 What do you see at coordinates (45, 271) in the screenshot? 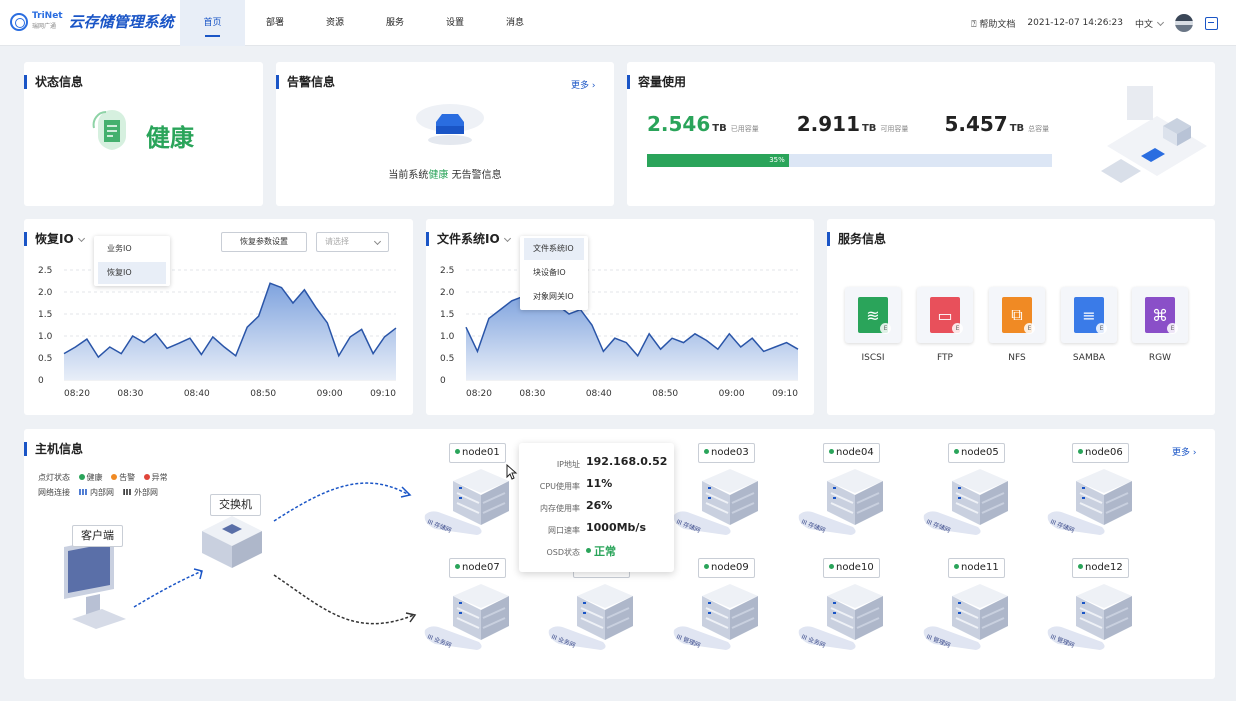
I see `y-tick-label: 2.5` at bounding box center [45, 271].